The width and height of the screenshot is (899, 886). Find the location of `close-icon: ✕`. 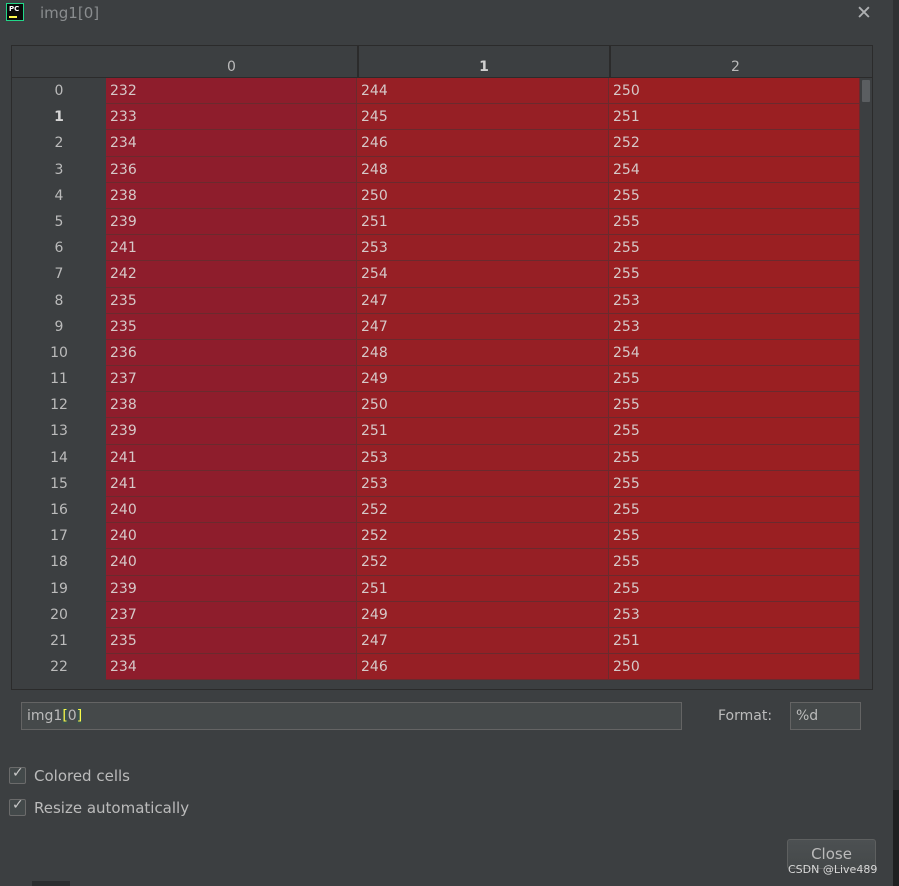

close-icon: ✕ is located at coordinates (864, 13).